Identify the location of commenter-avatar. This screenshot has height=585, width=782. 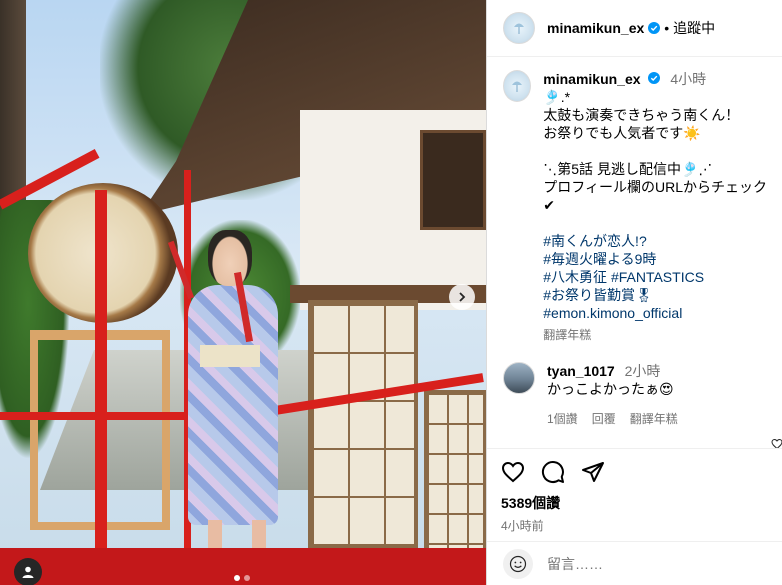
(519, 378).